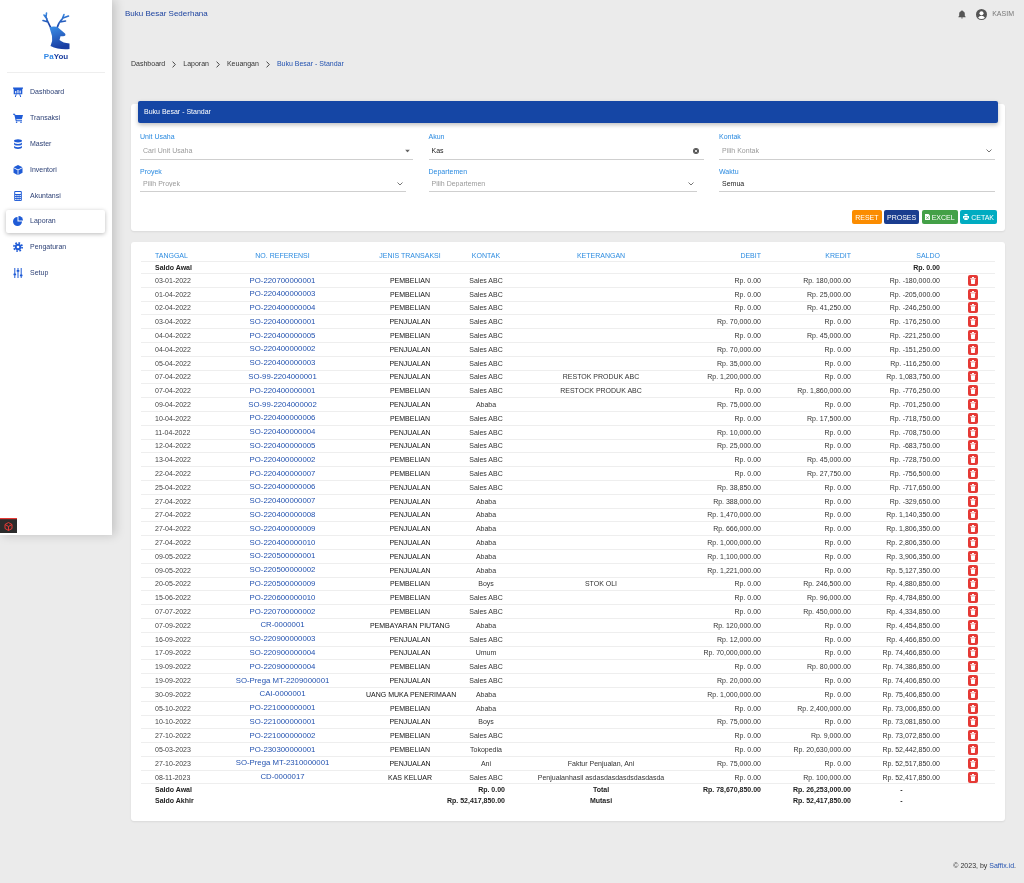 The width and height of the screenshot is (1024, 883). I want to click on bell-icon, so click(962, 14).